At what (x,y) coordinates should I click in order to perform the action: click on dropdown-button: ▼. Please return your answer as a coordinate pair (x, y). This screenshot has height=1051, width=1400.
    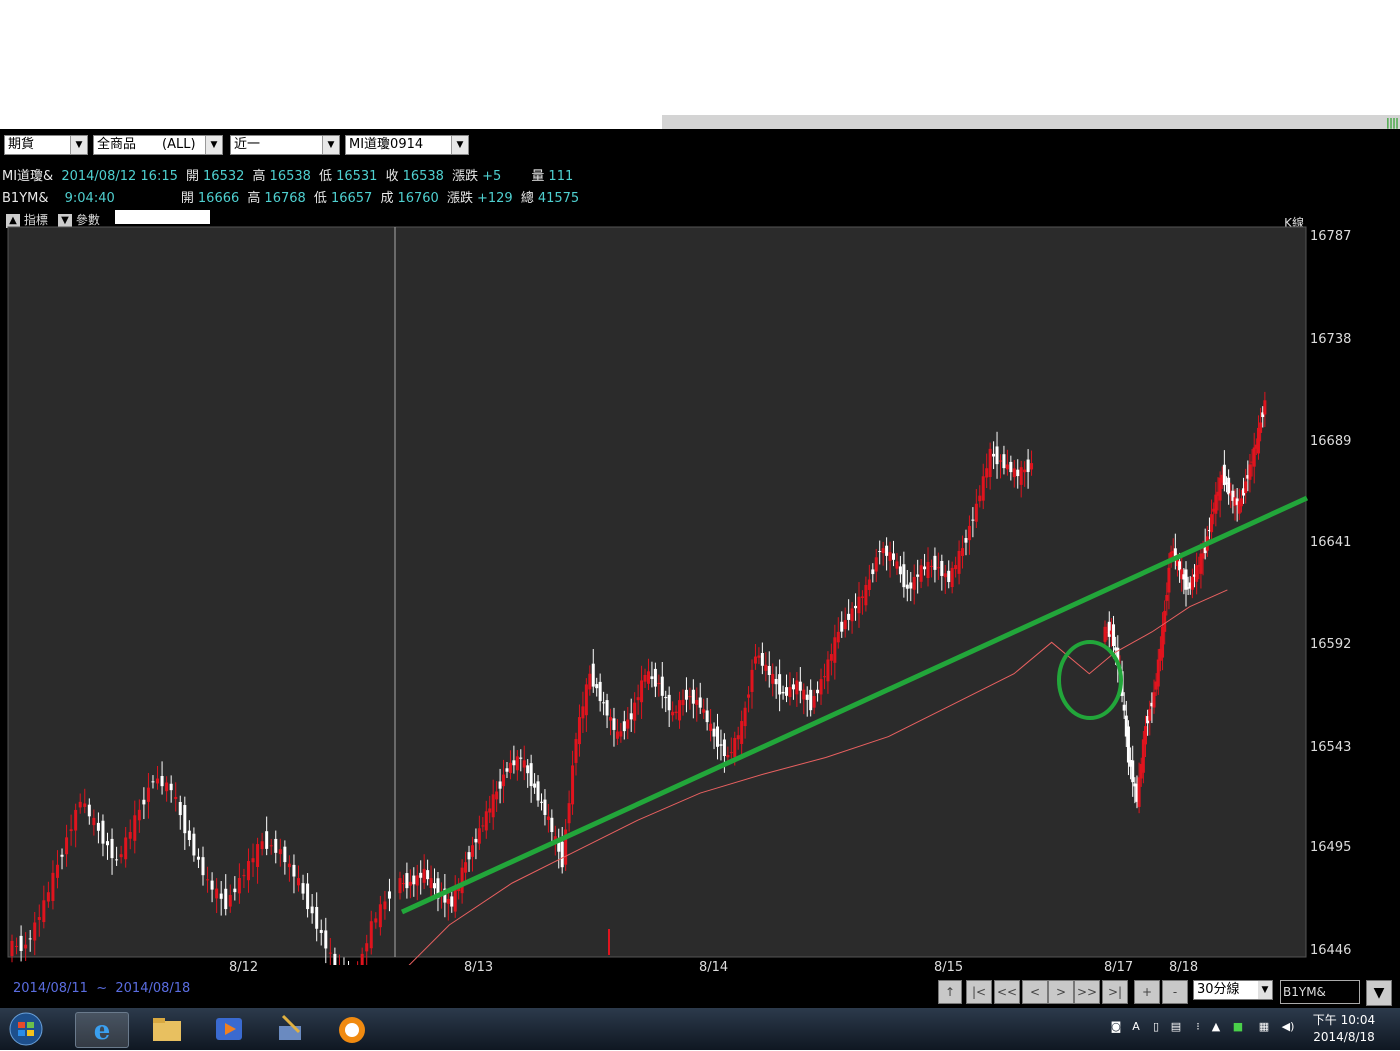
    Looking at the image, I should click on (1379, 993).